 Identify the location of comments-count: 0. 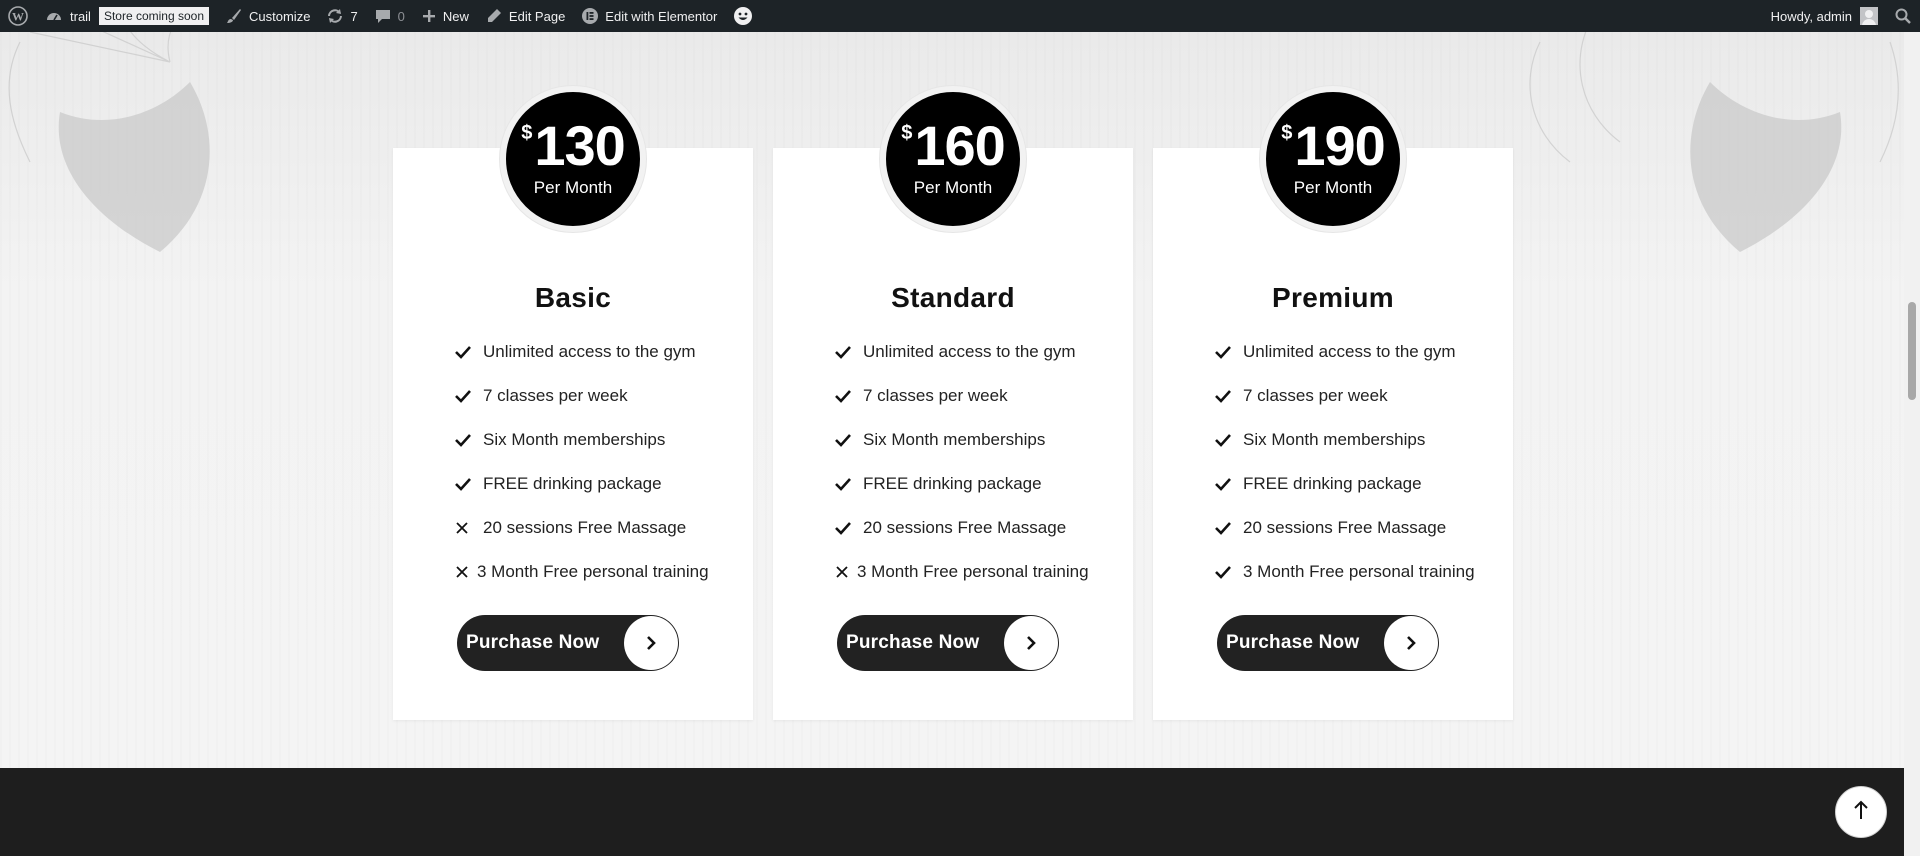
(401, 16).